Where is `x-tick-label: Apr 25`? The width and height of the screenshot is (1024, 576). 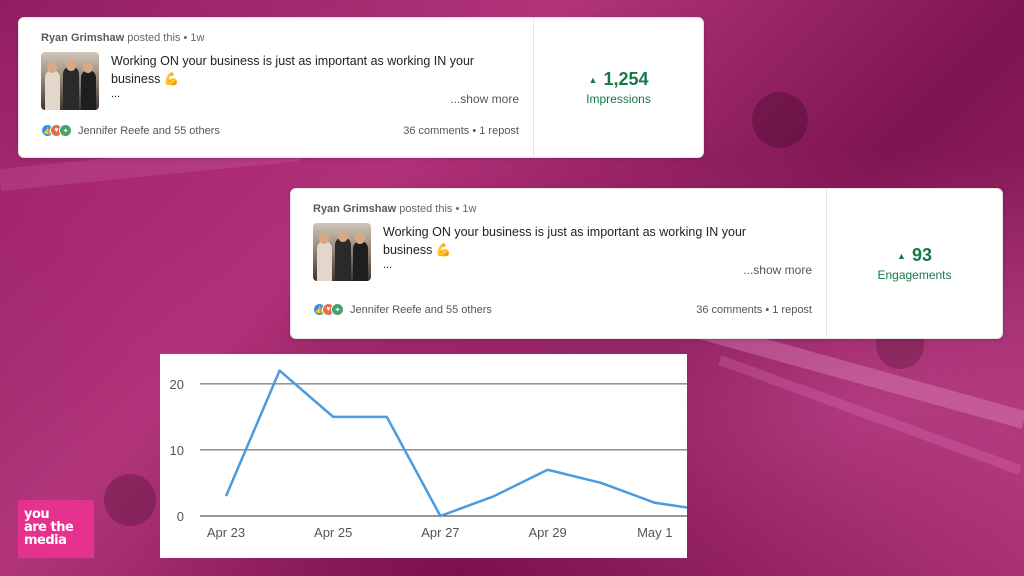 x-tick-label: Apr 25 is located at coordinates (333, 532).